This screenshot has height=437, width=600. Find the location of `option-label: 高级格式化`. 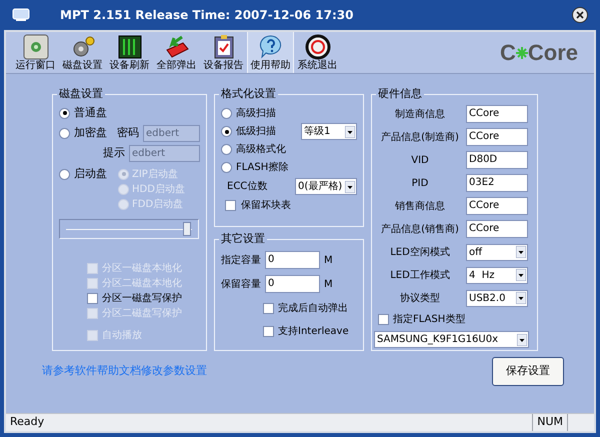

option-label: 高级格式化 is located at coordinates (261, 149).